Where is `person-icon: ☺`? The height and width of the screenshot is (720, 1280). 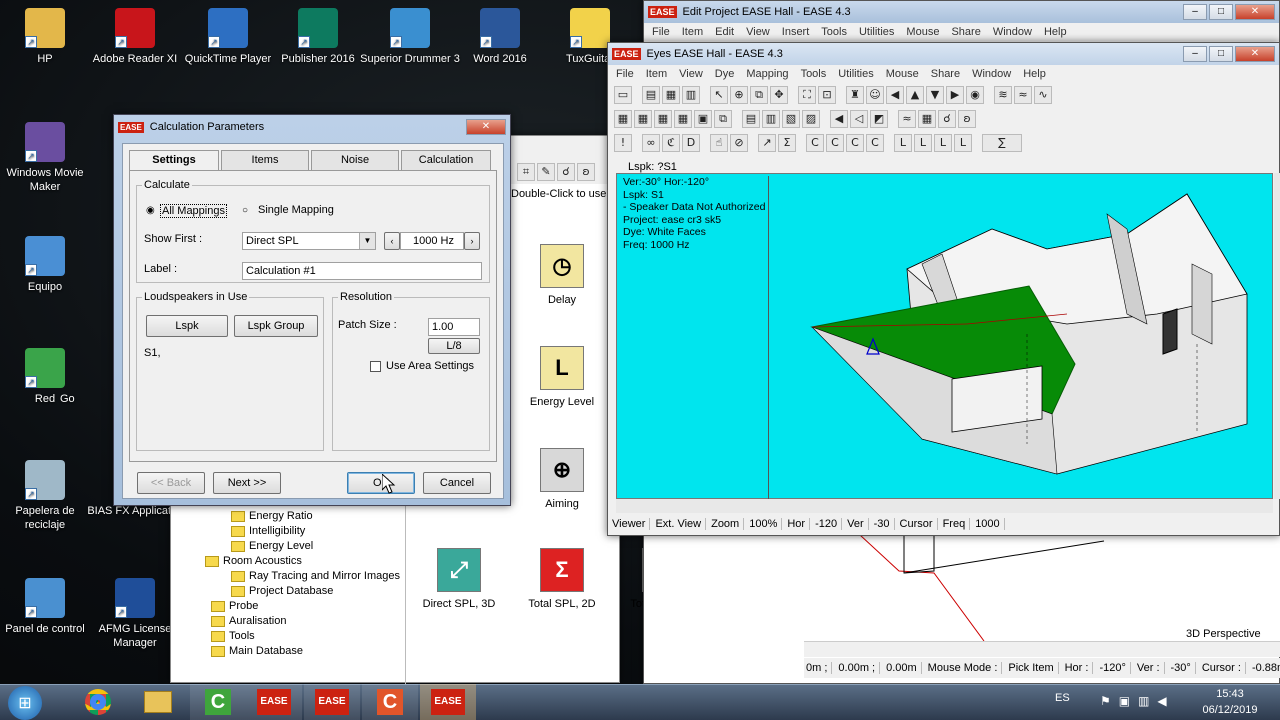
person-icon: ☺ is located at coordinates (875, 95).